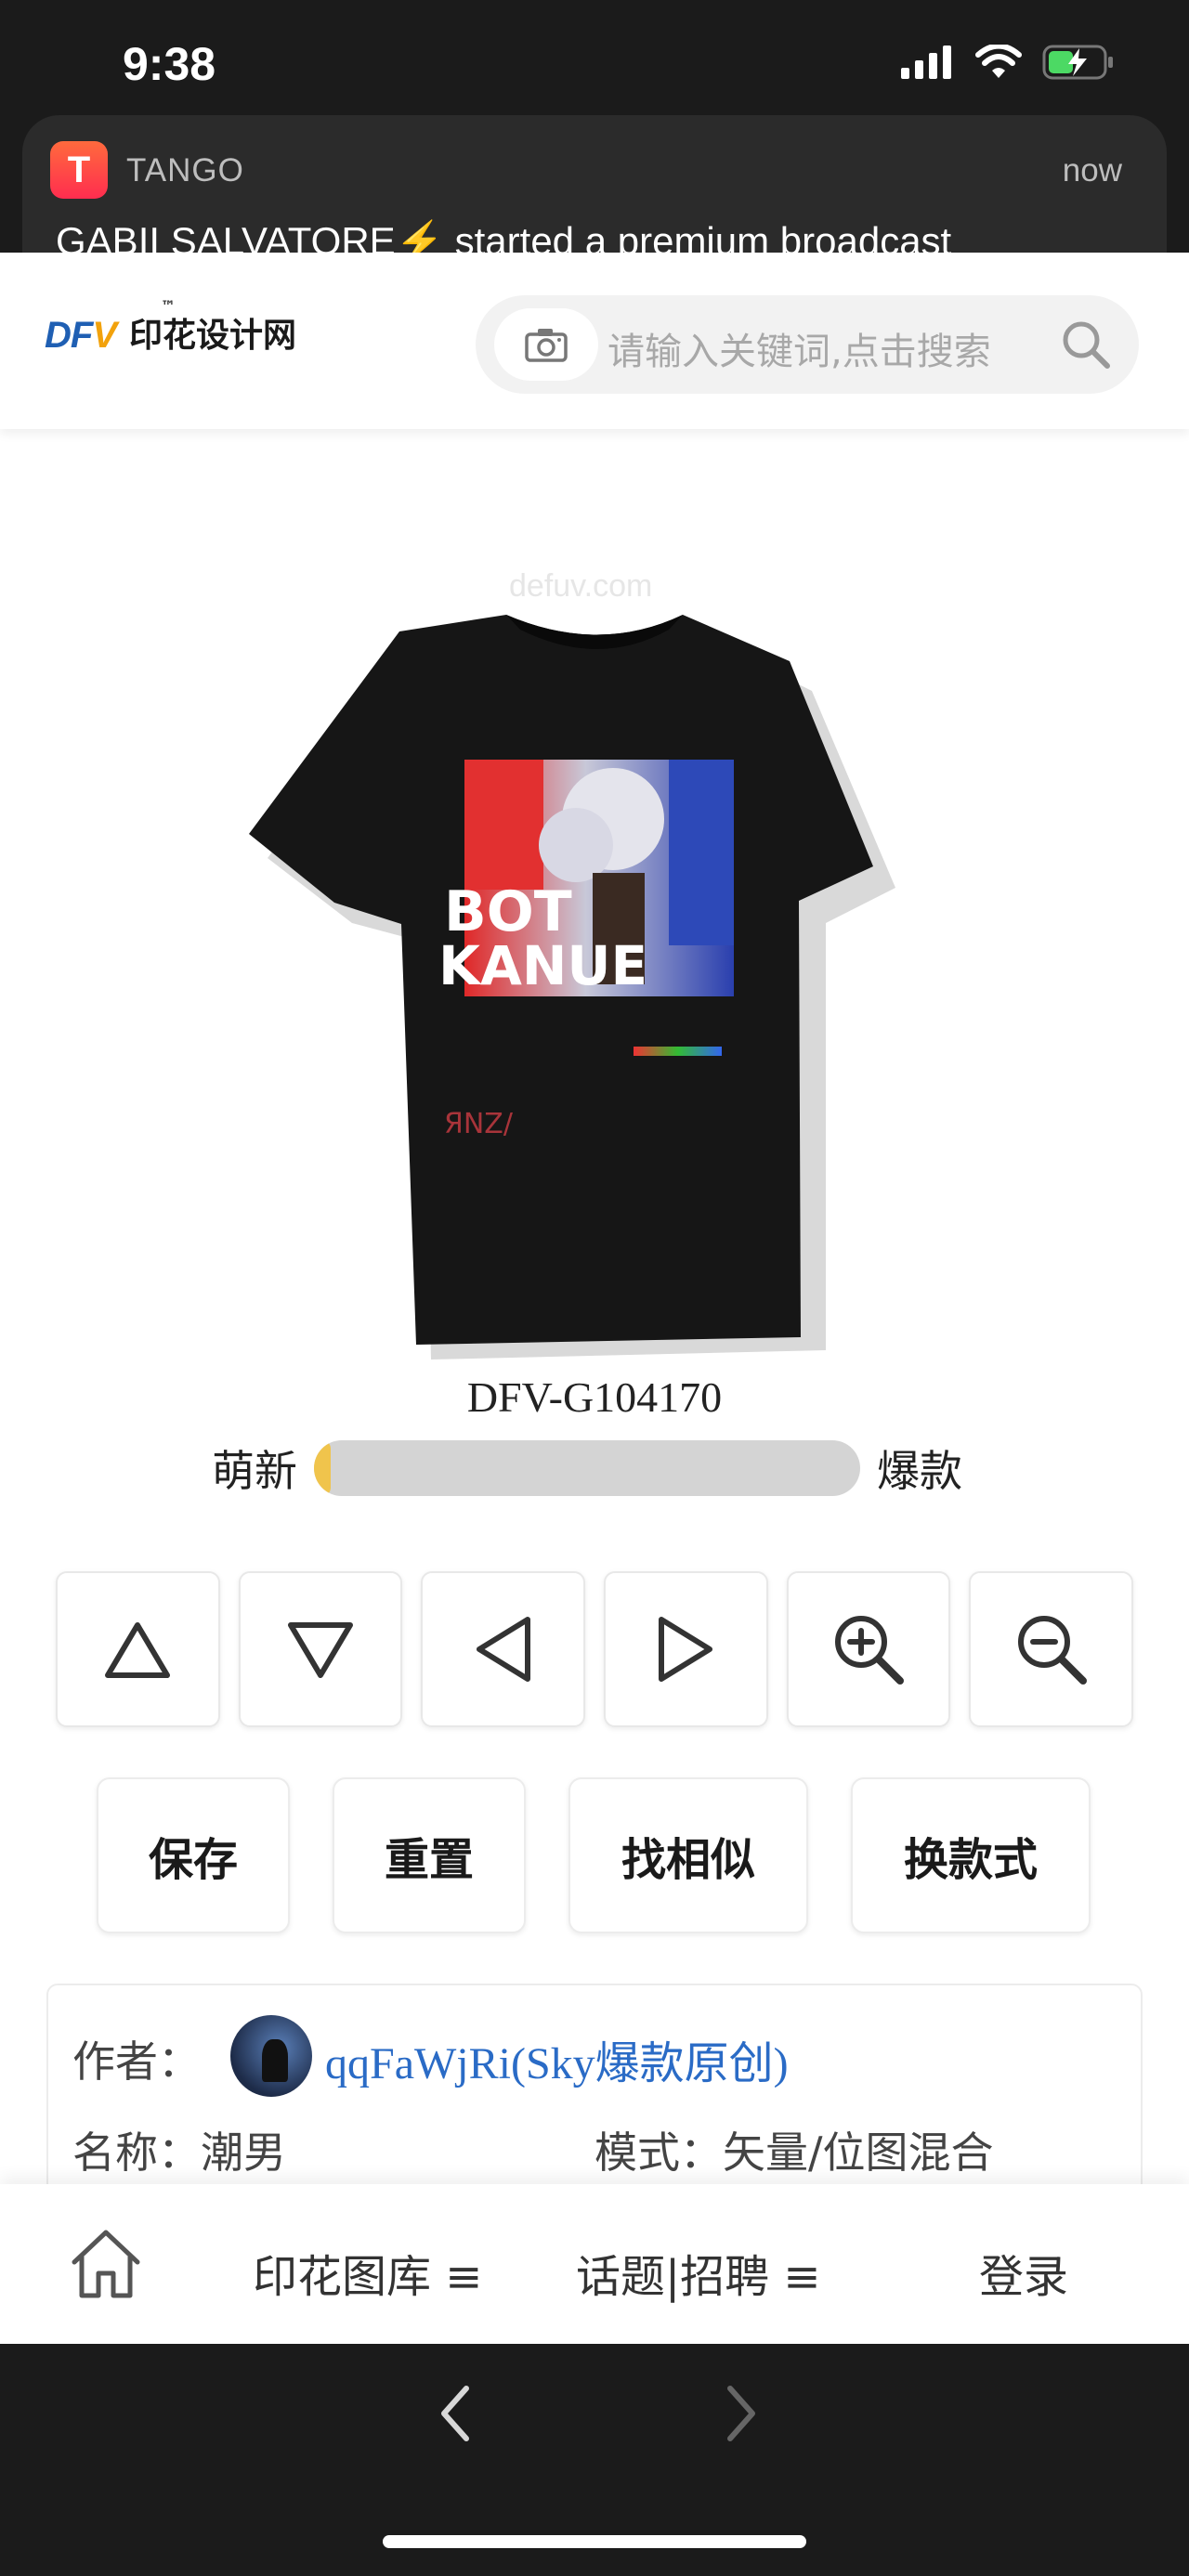 The width and height of the screenshot is (1189, 2576). I want to click on svg-text: ЯNZ/, so click(479, 1124).